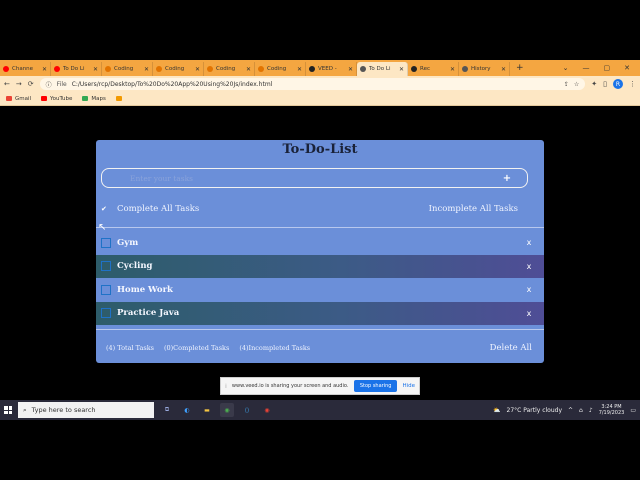 The width and height of the screenshot is (640, 480). Describe the element at coordinates (594, 84) in the screenshot. I see `extensions-icon: ✦` at that location.